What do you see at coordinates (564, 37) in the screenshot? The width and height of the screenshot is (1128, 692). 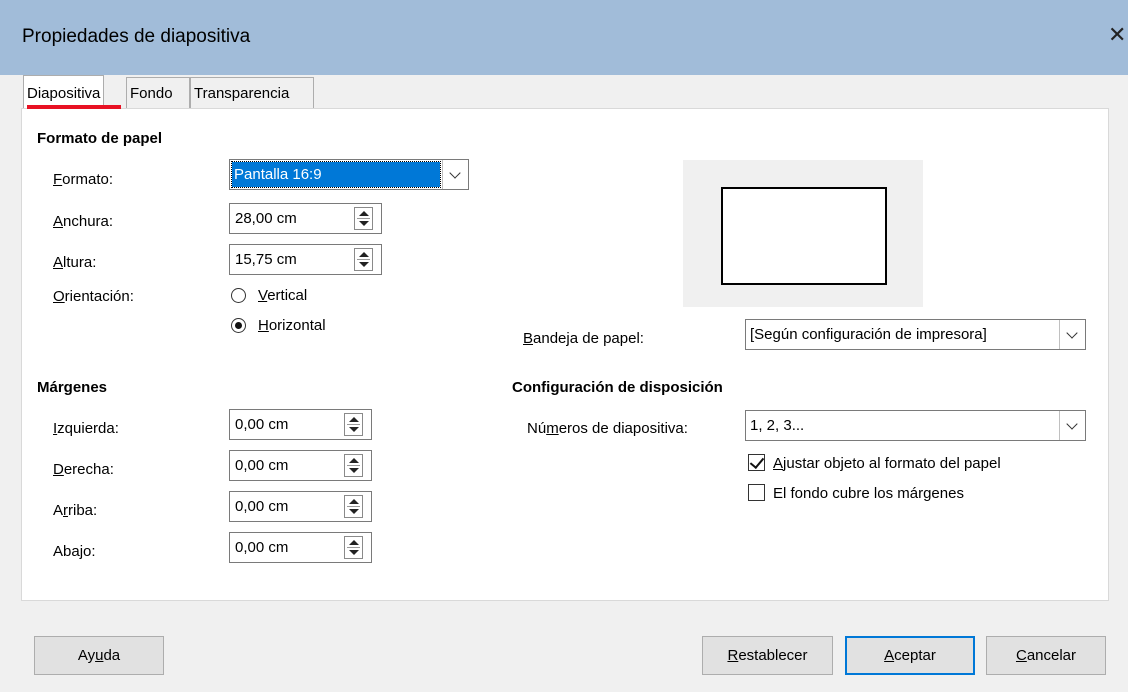 I see `title-bar: Propiedades de diapositiva ✕` at bounding box center [564, 37].